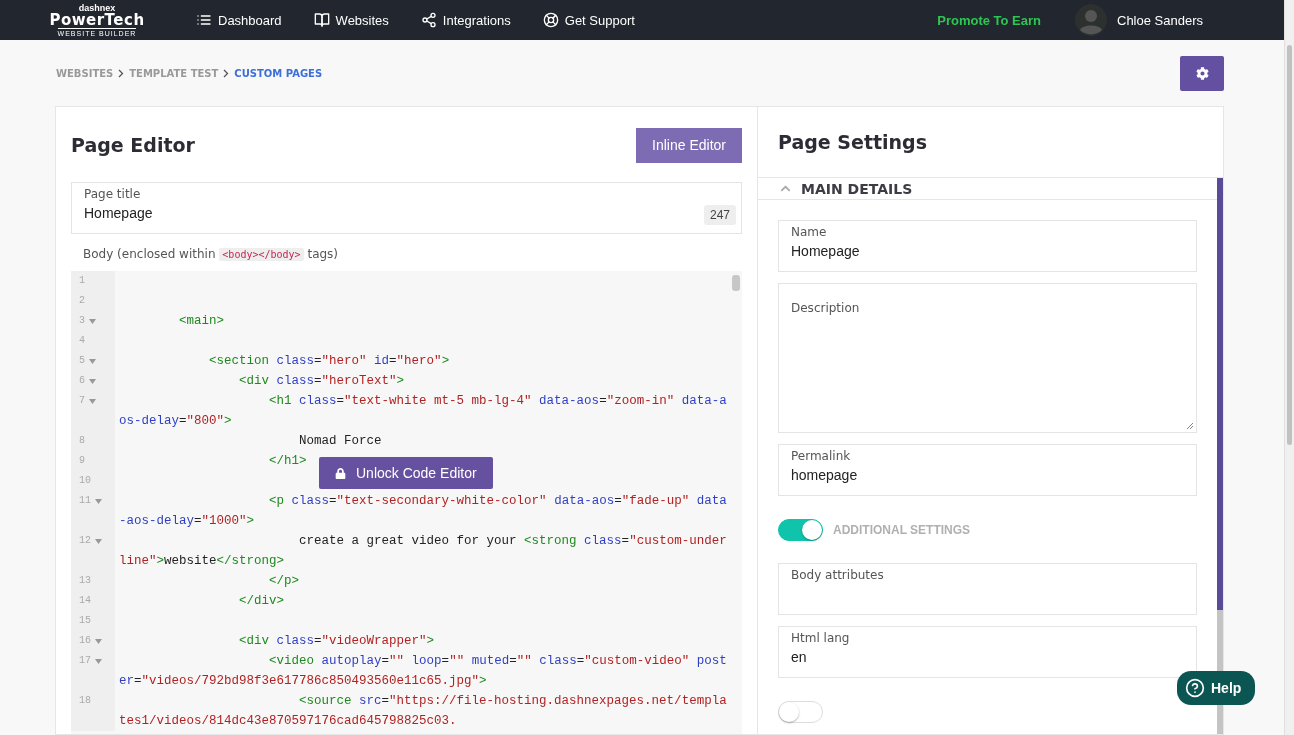  Describe the element at coordinates (799, 657) in the screenshot. I see `field-value: en` at that location.